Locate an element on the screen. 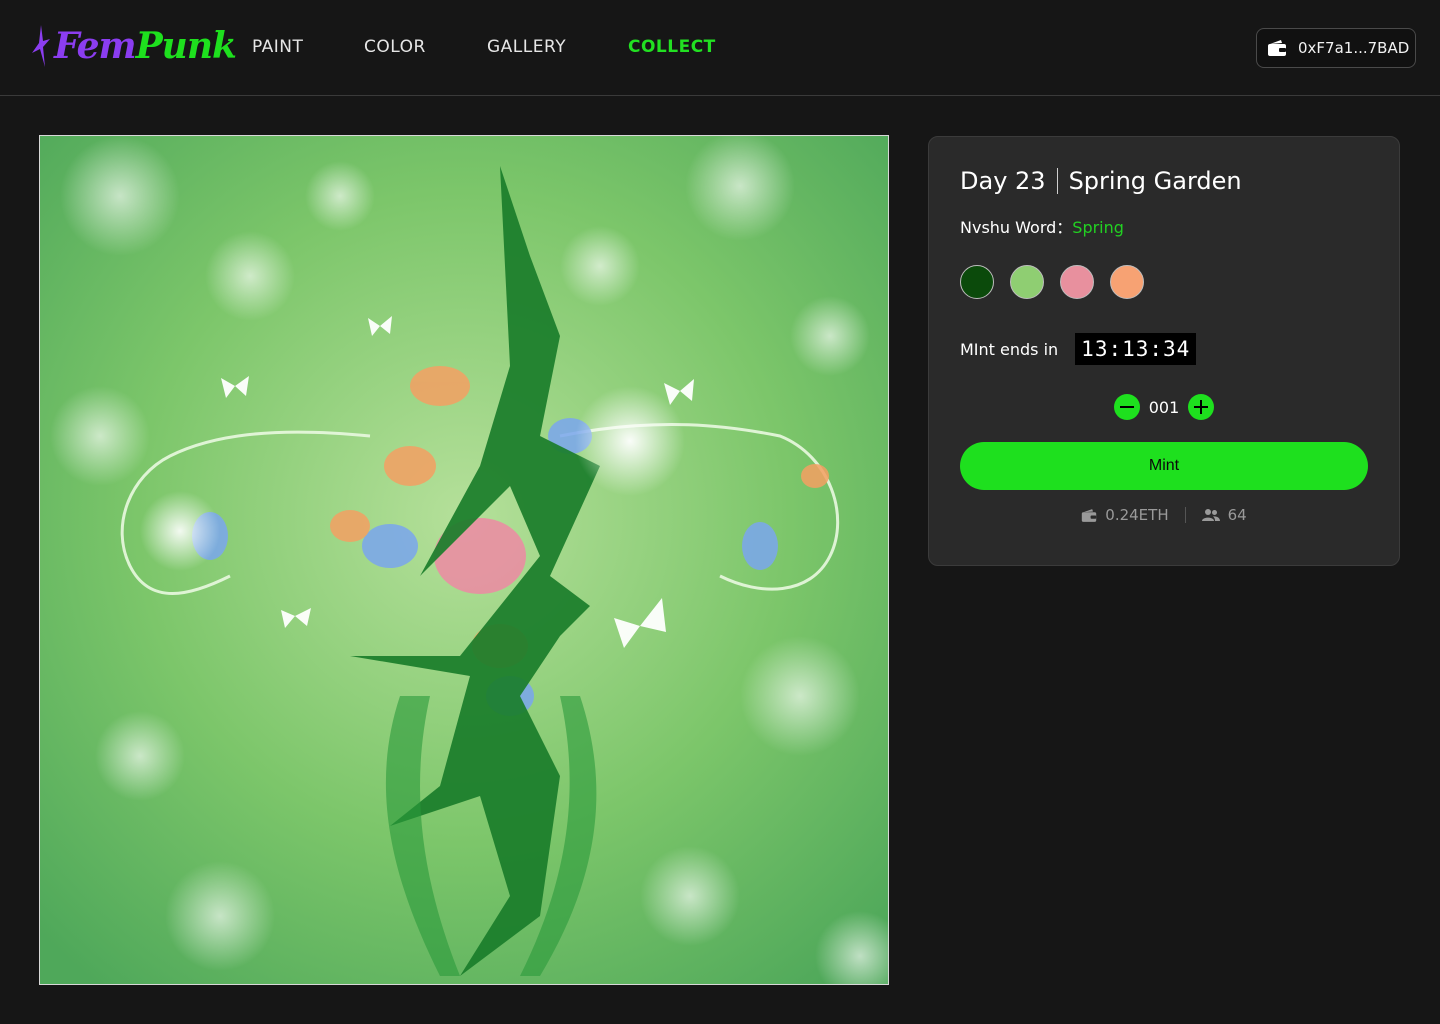 The image size is (1440, 1024). price-value: 0.24ETH is located at coordinates (1137, 515).